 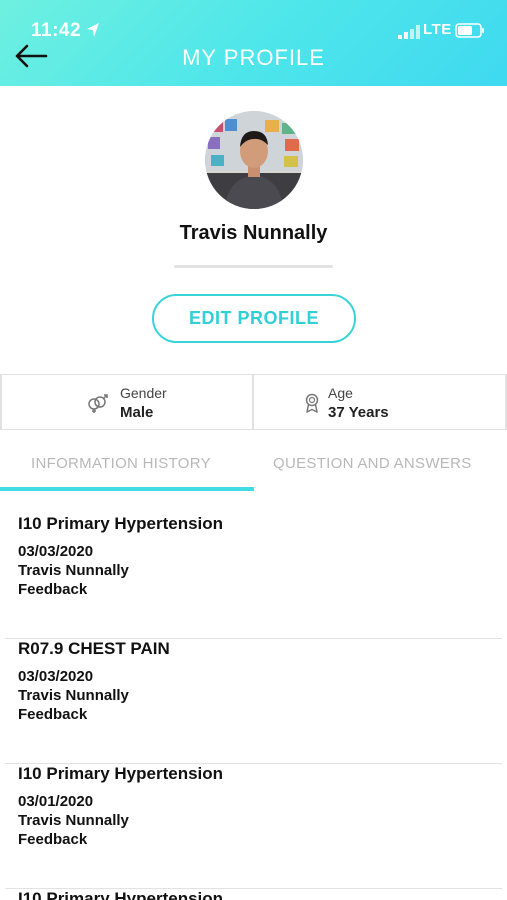 What do you see at coordinates (253, 894) in the screenshot?
I see `list-item: I10 Primary Hypertension` at bounding box center [253, 894].